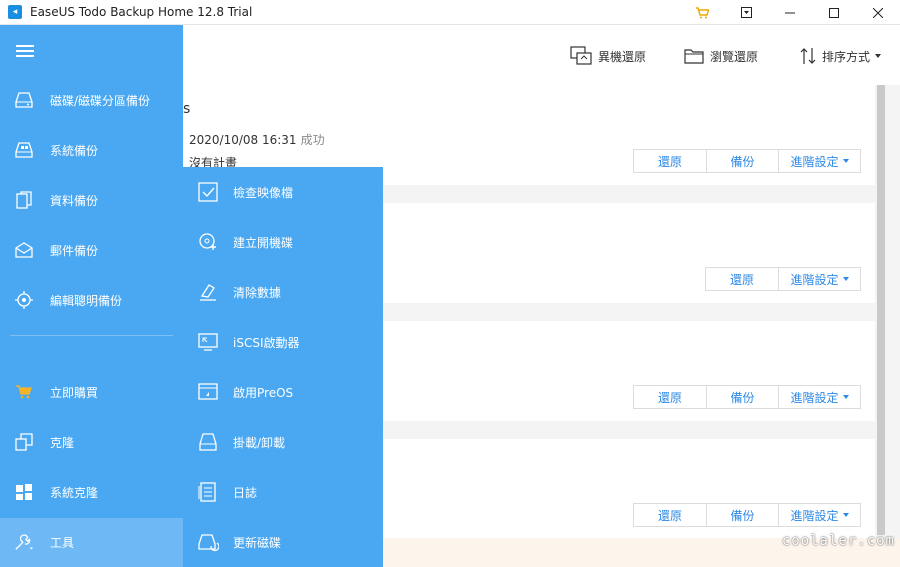 Image resolution: width=900 pixels, height=567 pixels. I want to click on sort-button: 排序方式, so click(841, 56).